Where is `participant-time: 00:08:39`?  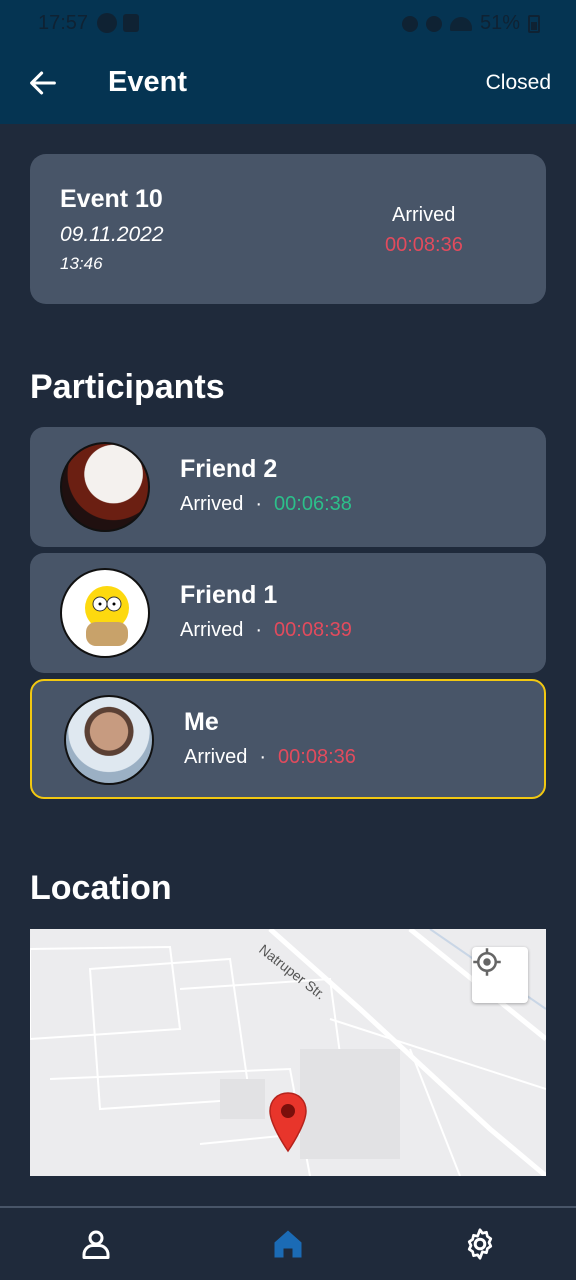
participant-time: 00:08:39 is located at coordinates (313, 630).